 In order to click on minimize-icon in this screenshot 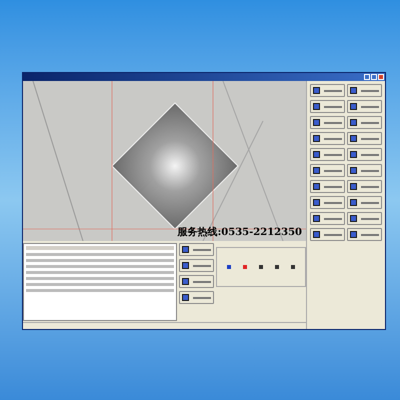, I will do `click(367, 77)`.